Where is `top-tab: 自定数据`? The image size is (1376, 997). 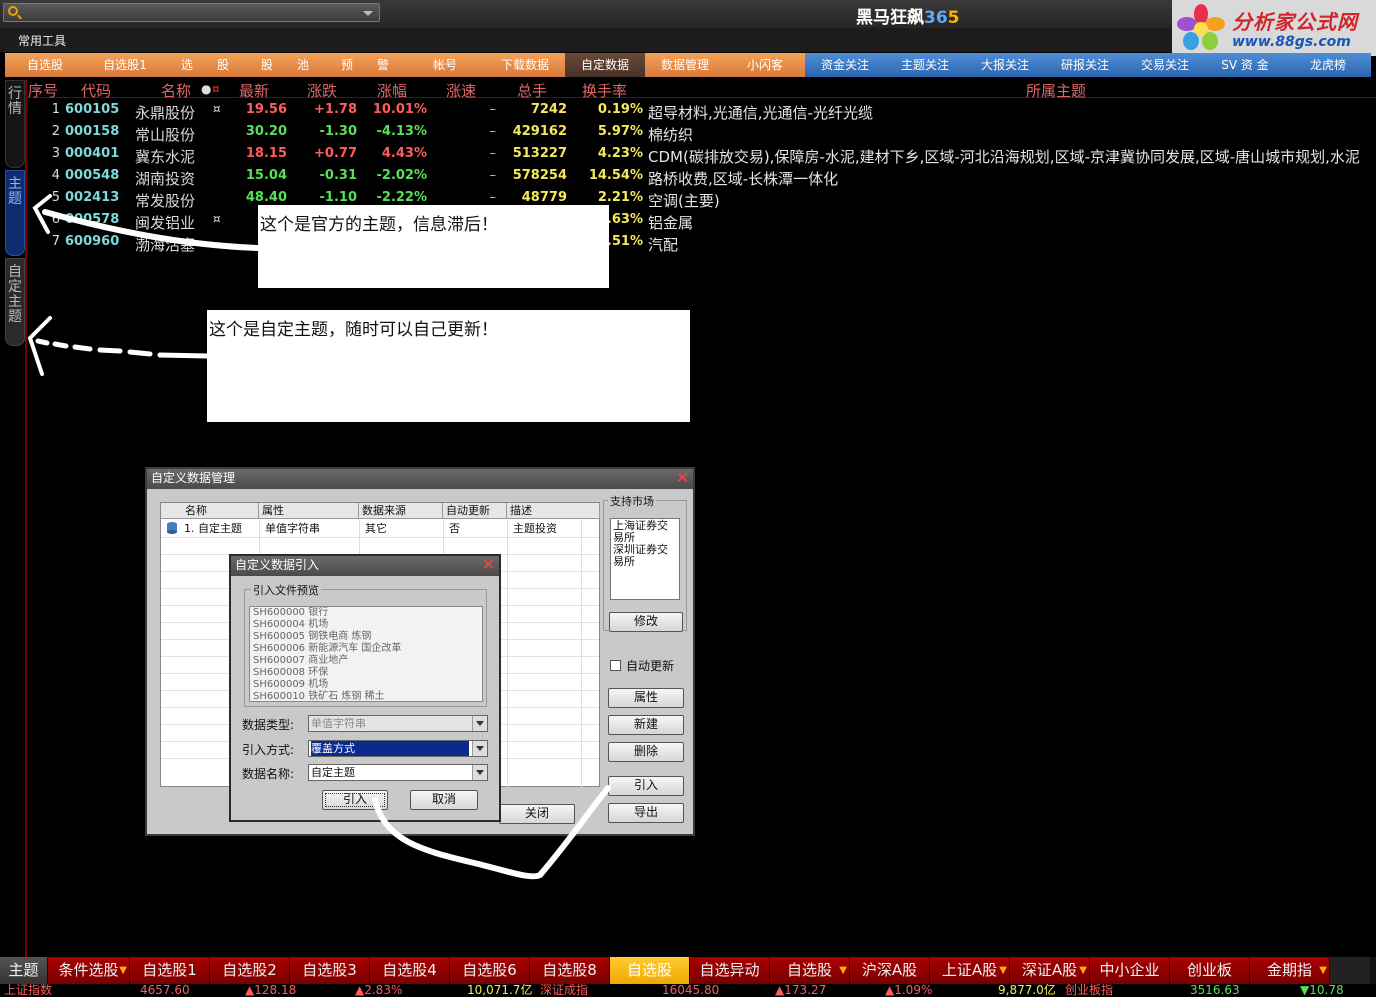 top-tab: 自定数据 is located at coordinates (605, 65).